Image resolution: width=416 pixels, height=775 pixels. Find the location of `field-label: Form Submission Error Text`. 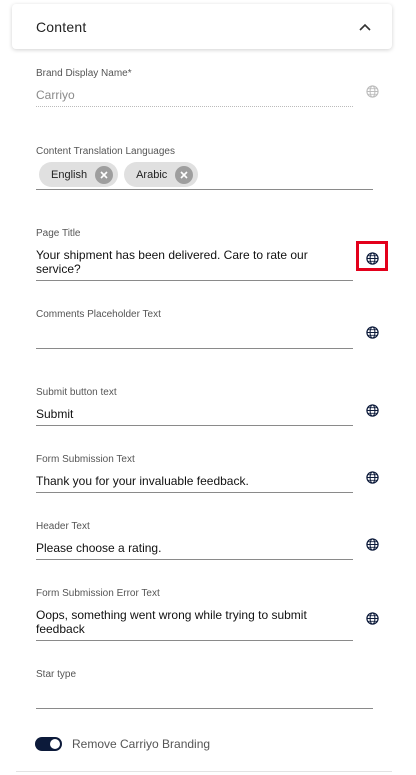

field-label: Form Submission Error Text is located at coordinates (98, 593).